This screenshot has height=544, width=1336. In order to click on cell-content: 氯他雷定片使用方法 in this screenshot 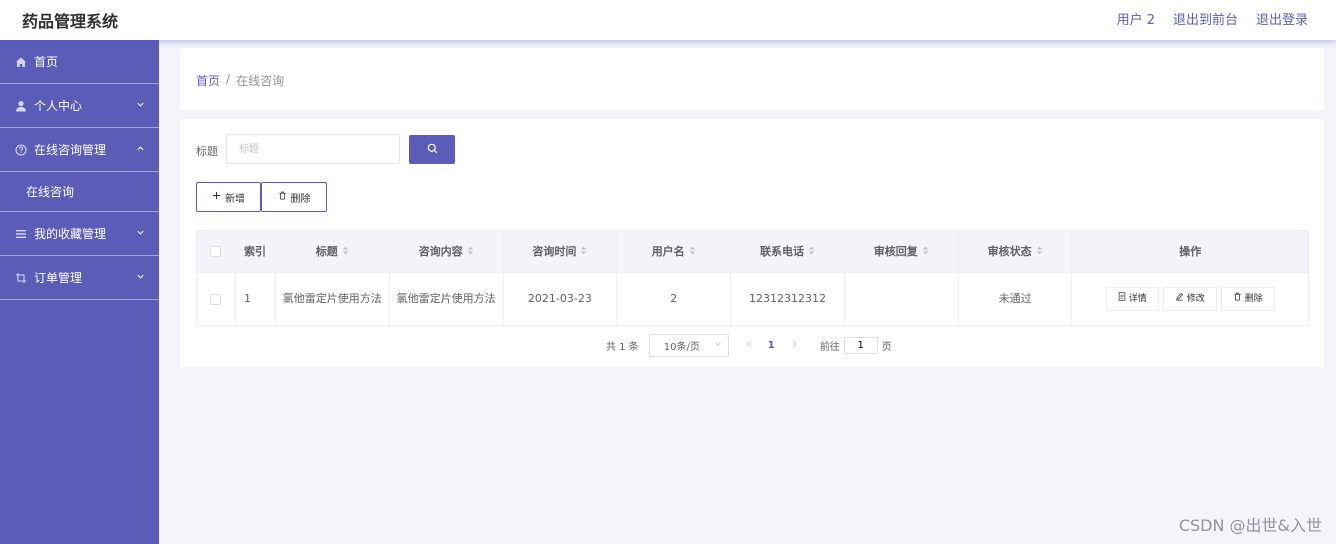, I will do `click(447, 299)`.